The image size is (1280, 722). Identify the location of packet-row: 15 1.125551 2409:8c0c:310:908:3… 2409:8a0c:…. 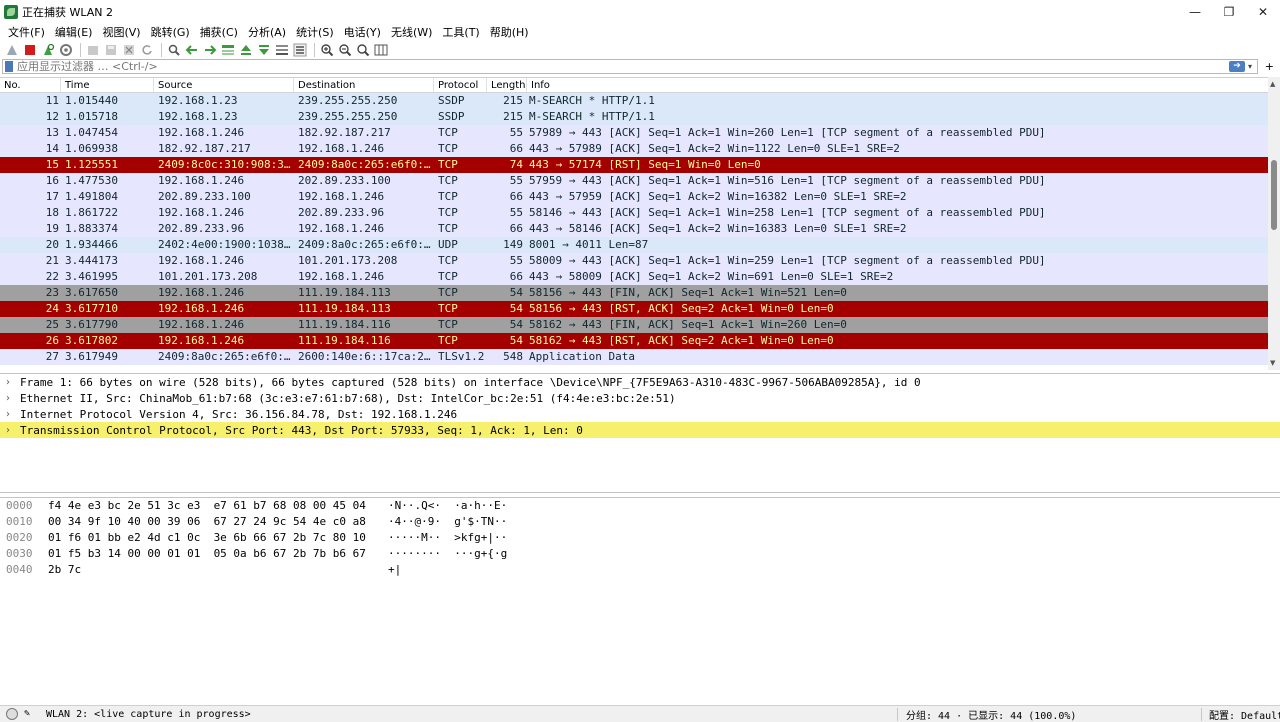
(640, 165).